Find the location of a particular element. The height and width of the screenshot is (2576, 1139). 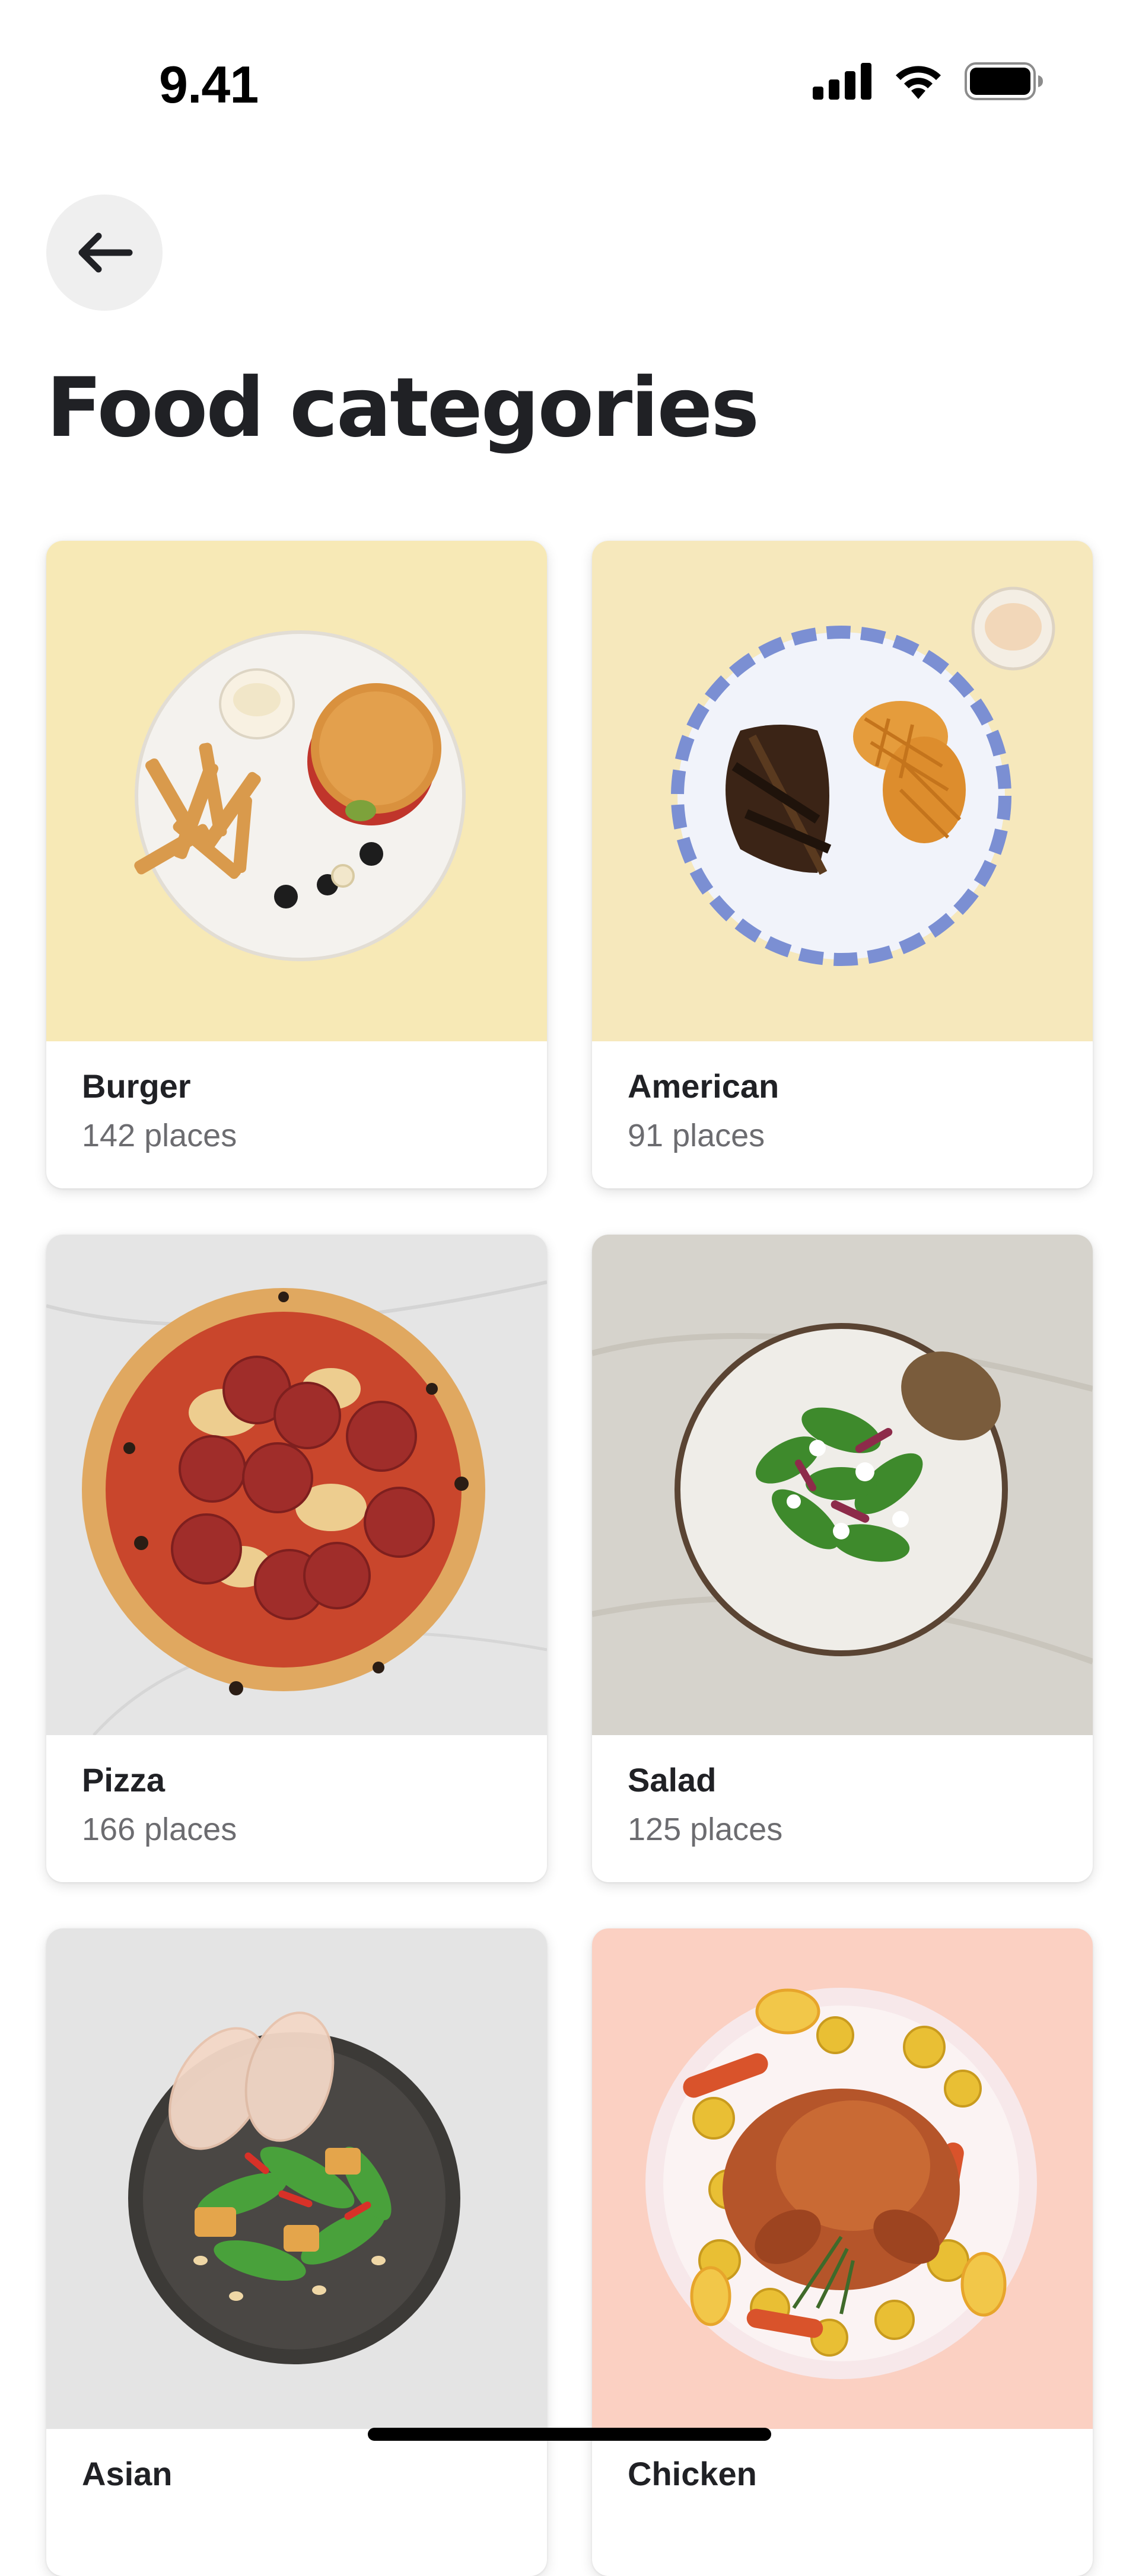

category-name: Burger is located at coordinates (136, 1086).